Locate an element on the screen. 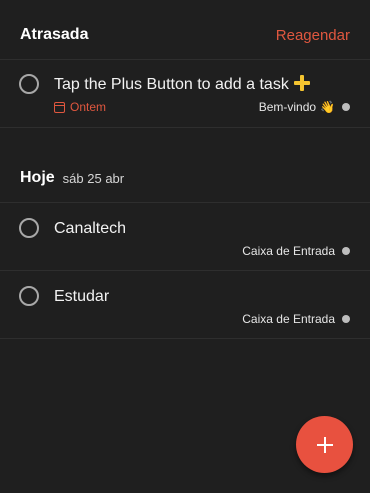 This screenshot has width=370, height=493. task-title: Estudar is located at coordinates (81, 297).